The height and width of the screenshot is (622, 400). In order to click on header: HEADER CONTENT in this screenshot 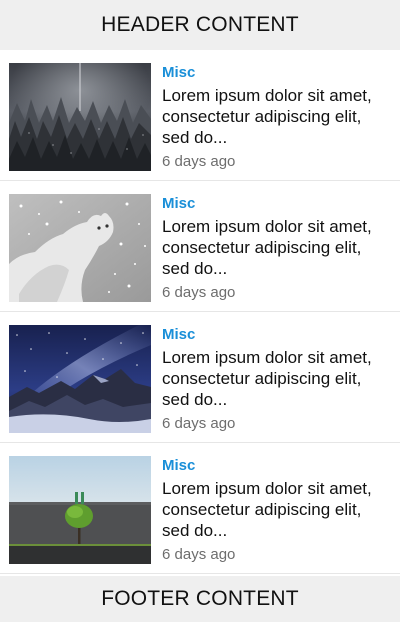, I will do `click(200, 25)`.